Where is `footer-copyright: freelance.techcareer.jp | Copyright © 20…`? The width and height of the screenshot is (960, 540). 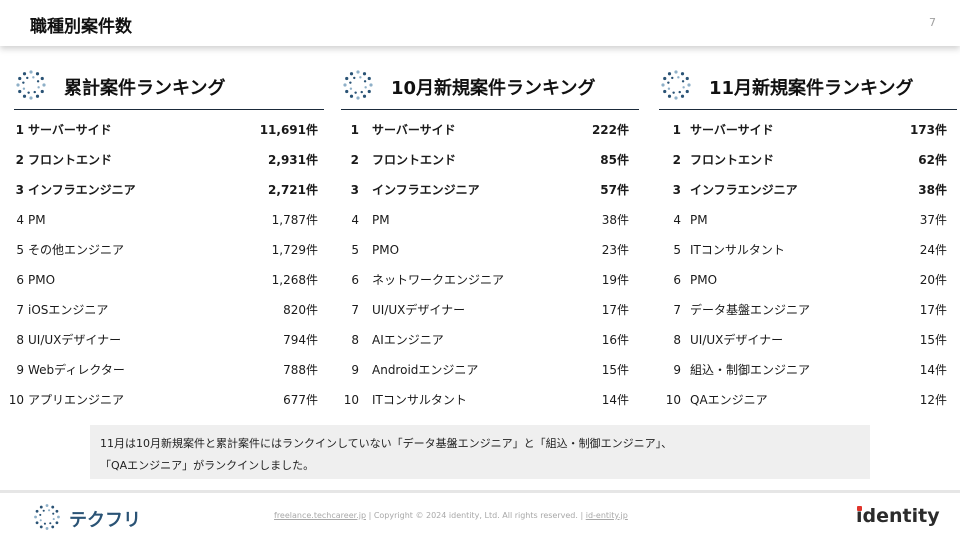 footer-copyright: freelance.techcareer.jp | Copyright © 20… is located at coordinates (451, 515).